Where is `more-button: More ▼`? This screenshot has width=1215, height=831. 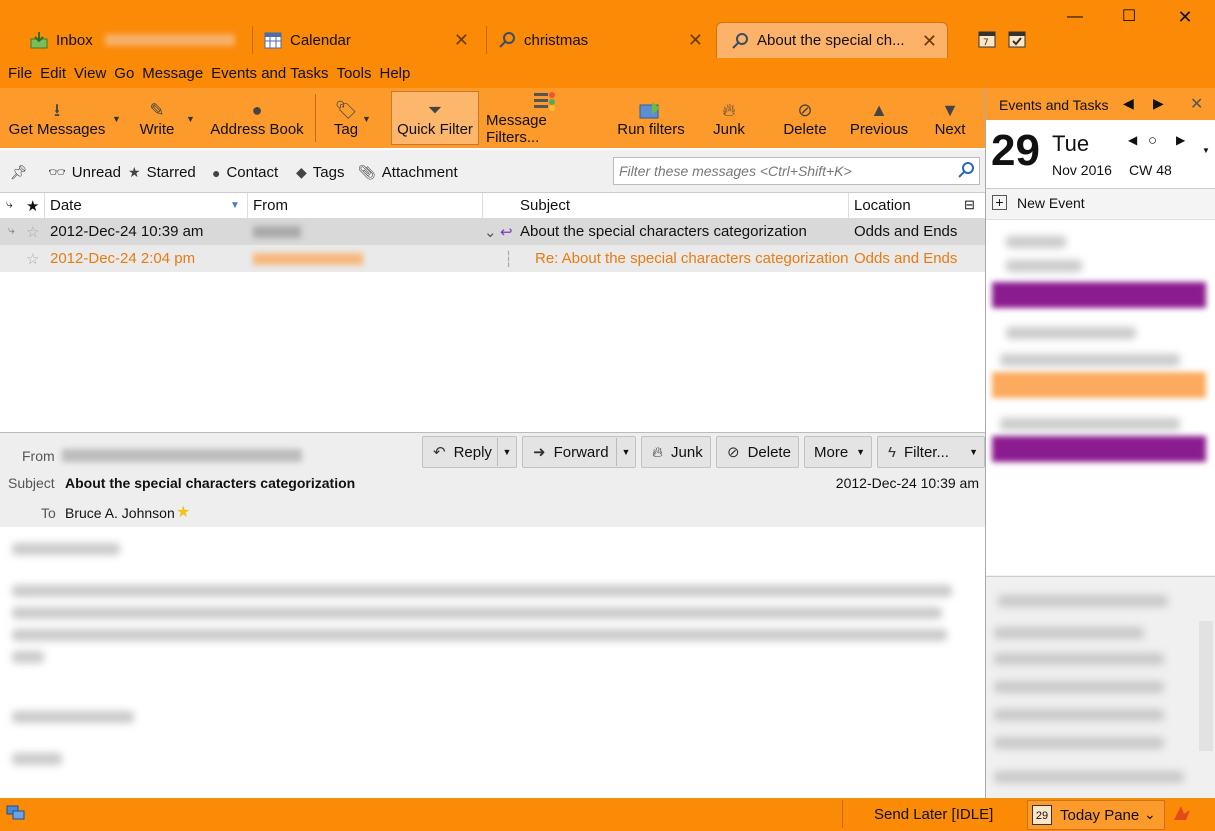 more-button: More ▼ is located at coordinates (838, 452).